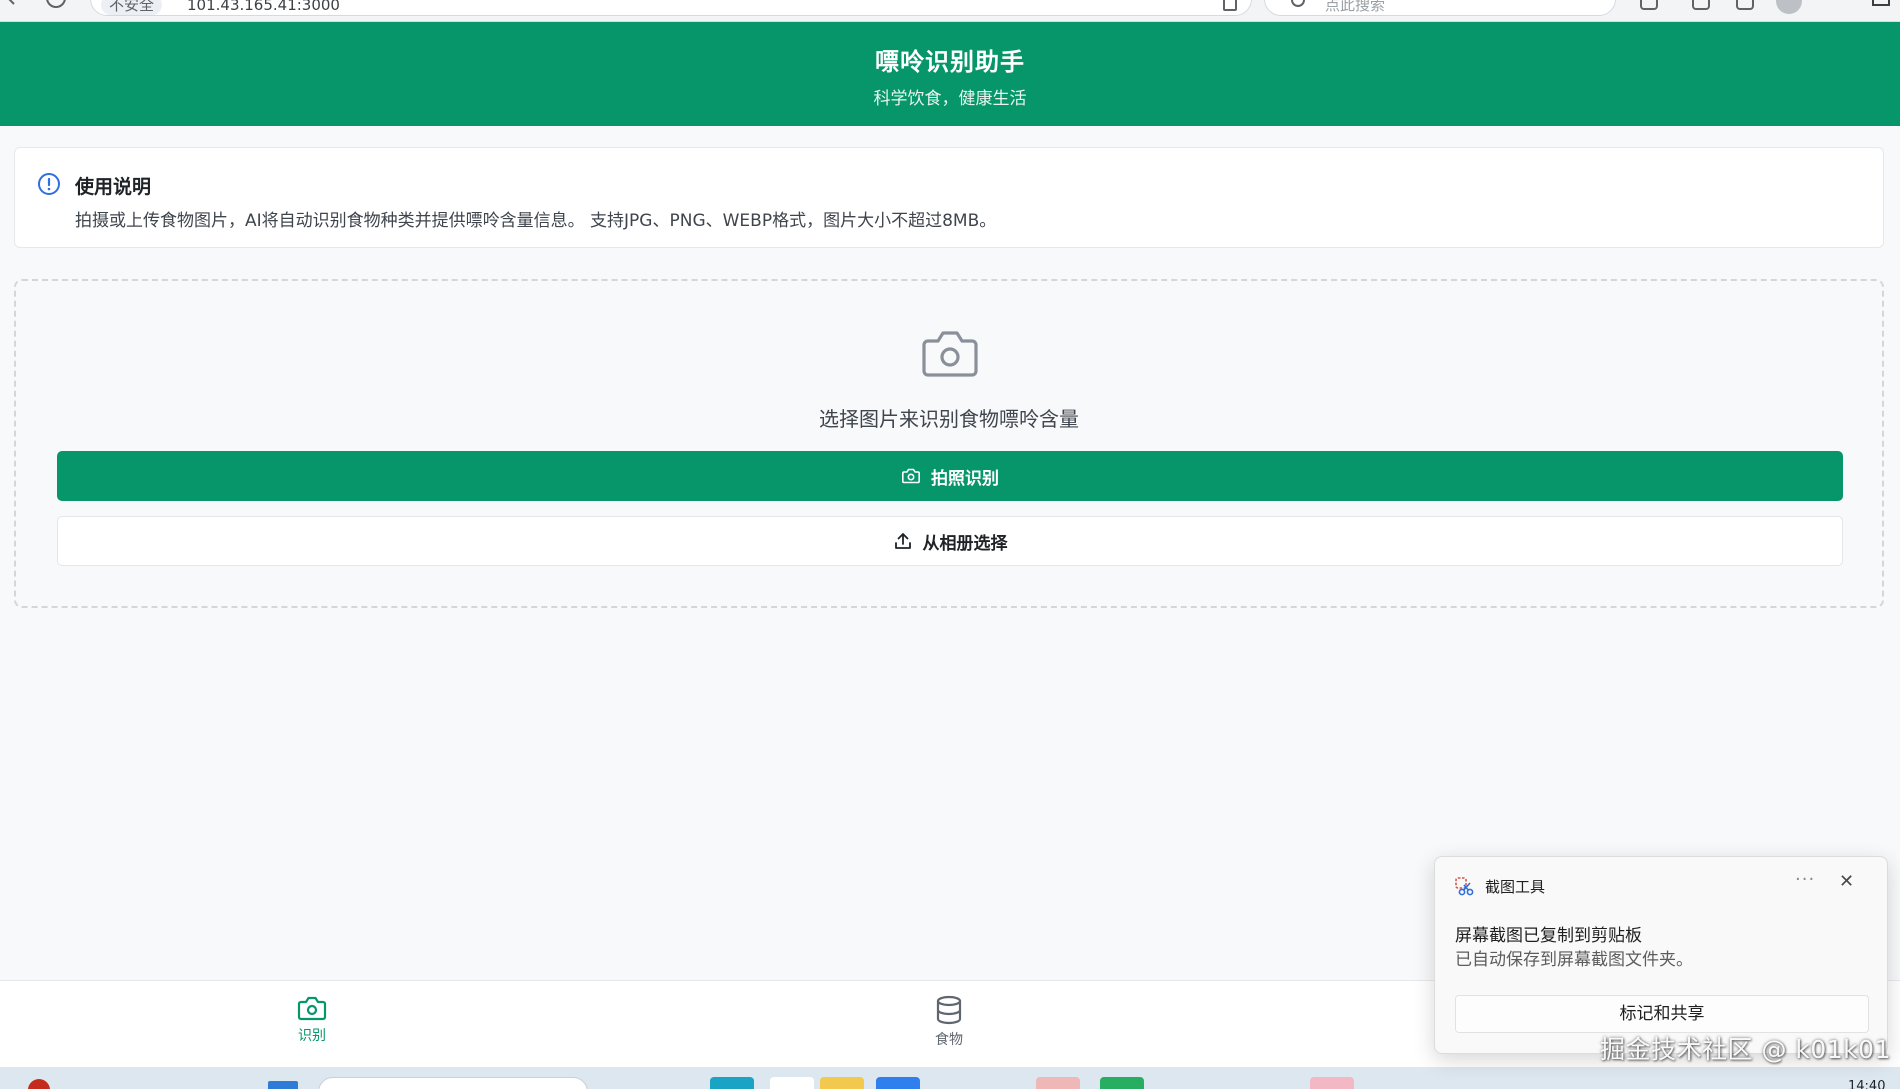 The height and width of the screenshot is (1089, 1900). I want to click on choose-from-album-button: 从相册选择, so click(950, 541).